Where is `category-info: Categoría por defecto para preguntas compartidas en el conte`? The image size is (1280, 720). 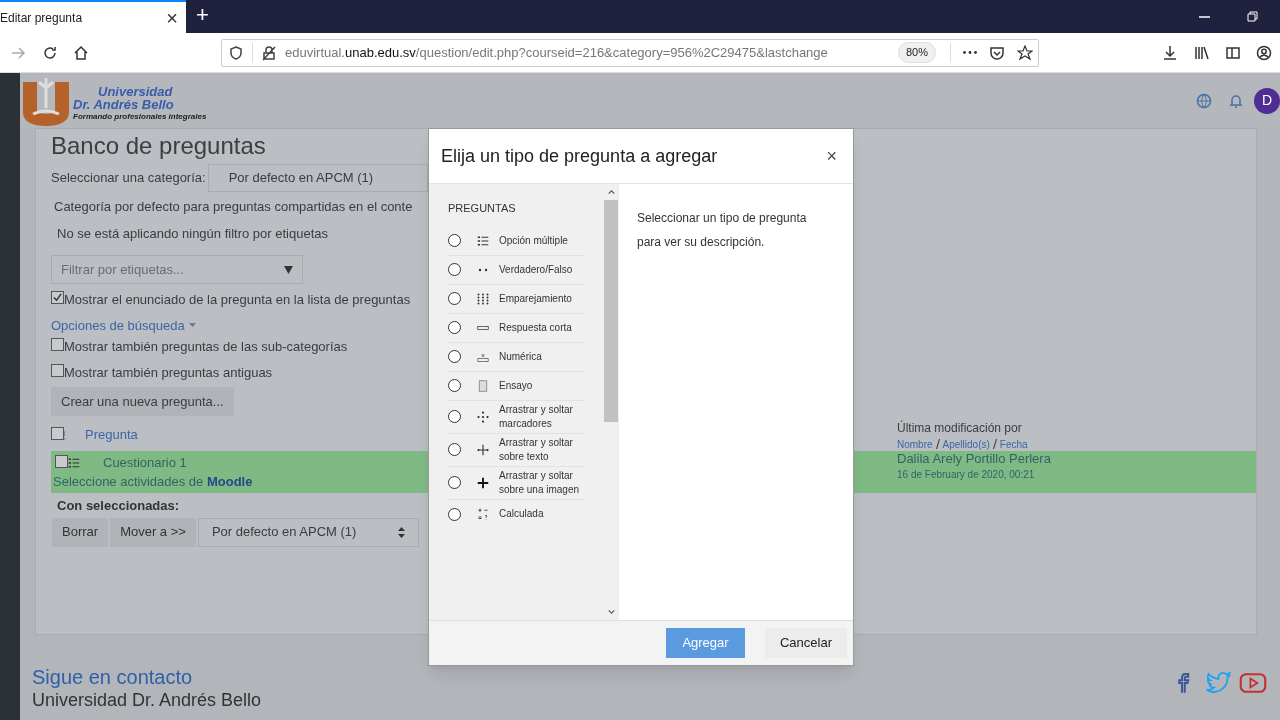 category-info: Categoría por defecto para preguntas compartidas en el conte is located at coordinates (233, 207).